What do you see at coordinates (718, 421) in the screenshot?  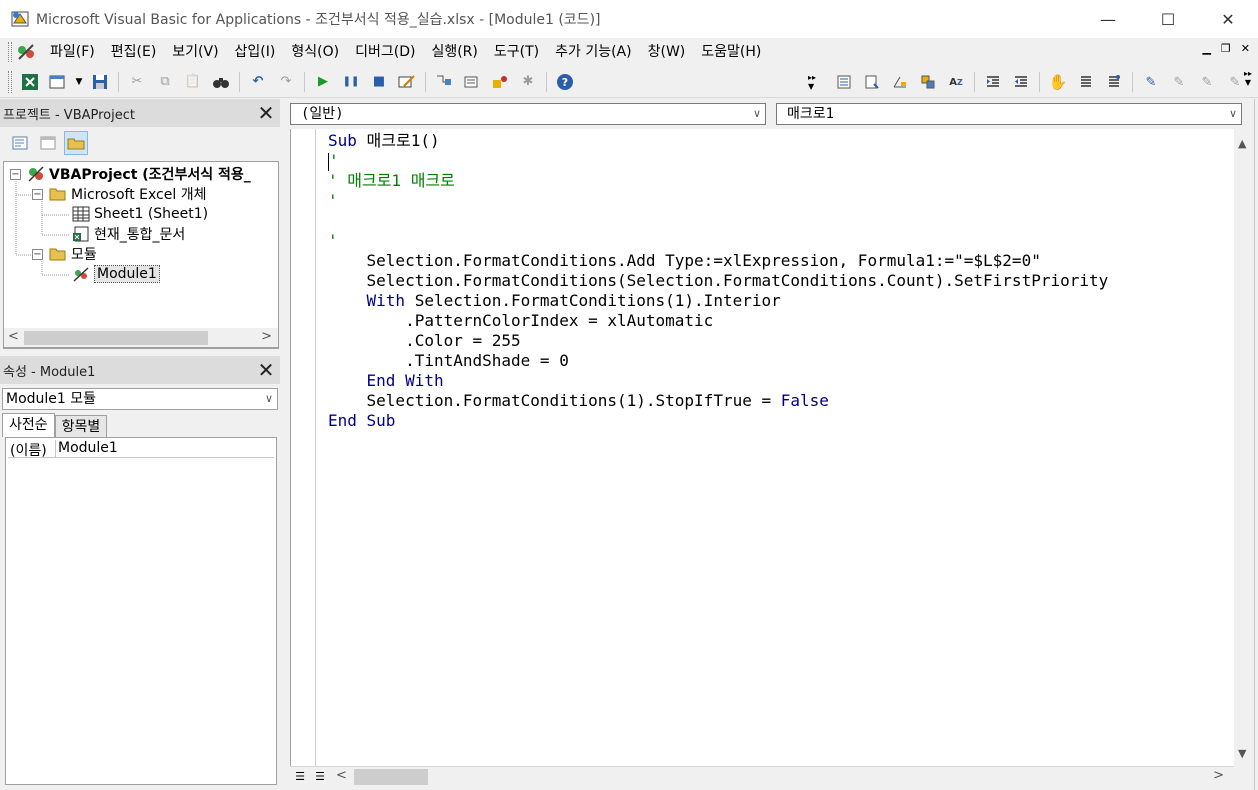 I see `code-line: End Sub` at bounding box center [718, 421].